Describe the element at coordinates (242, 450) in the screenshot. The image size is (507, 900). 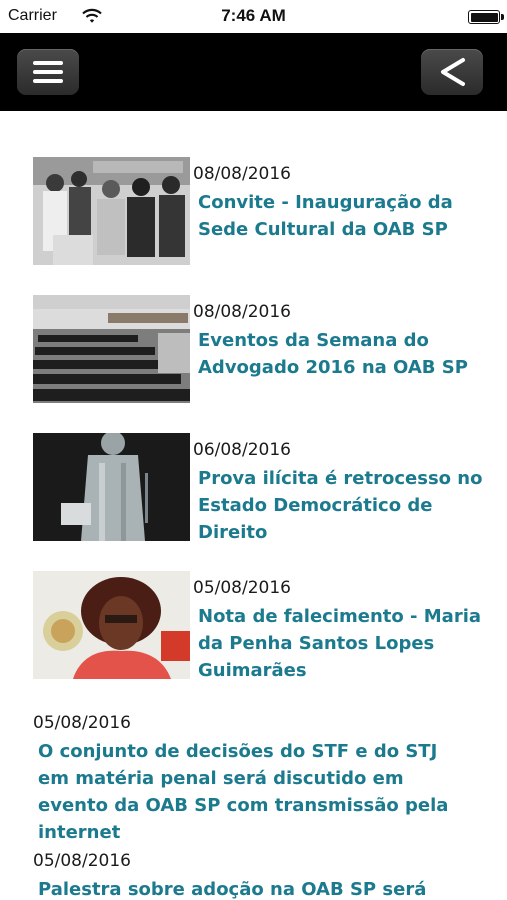
I see `news-date: 06/08/2016` at that location.